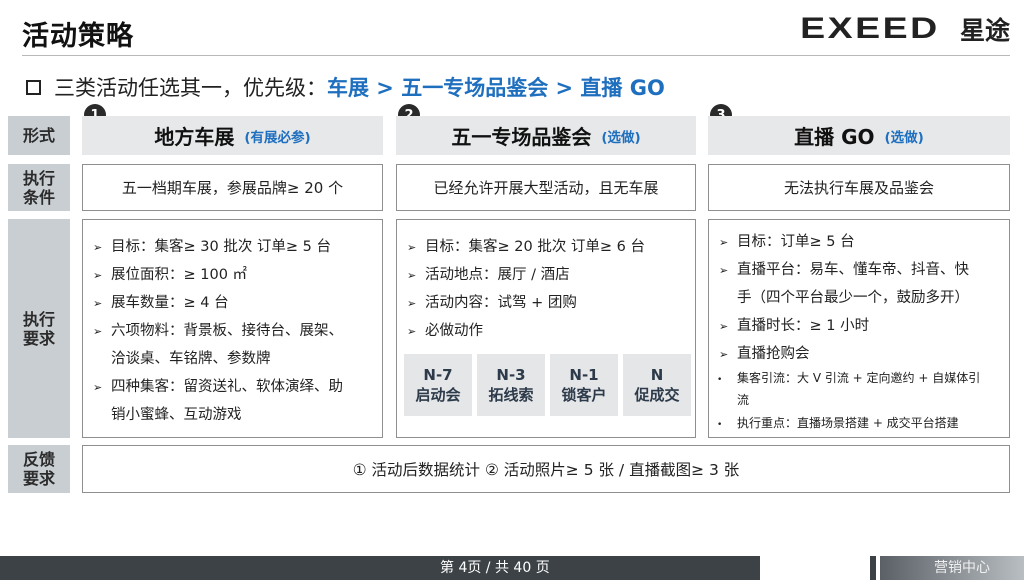 The width and height of the screenshot is (1024, 586). Describe the element at coordinates (78, 36) in the screenshot. I see `page-title: 活动策略` at that location.